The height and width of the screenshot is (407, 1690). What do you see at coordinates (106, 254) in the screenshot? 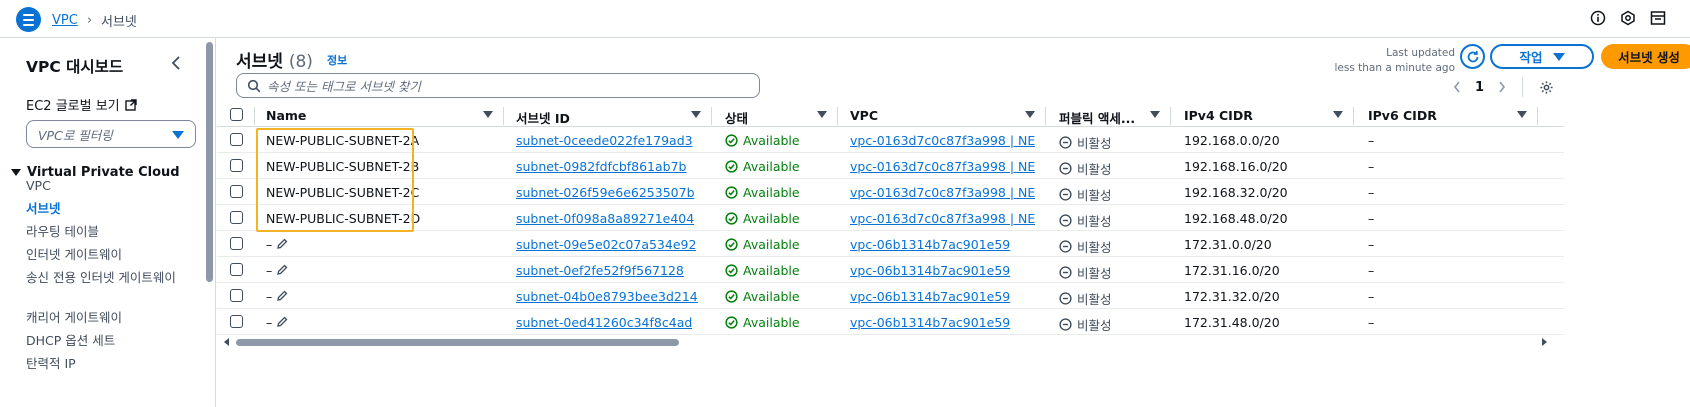
I see `sidebar-item-internet-gateways: 인터넷 게이트웨이` at bounding box center [106, 254].